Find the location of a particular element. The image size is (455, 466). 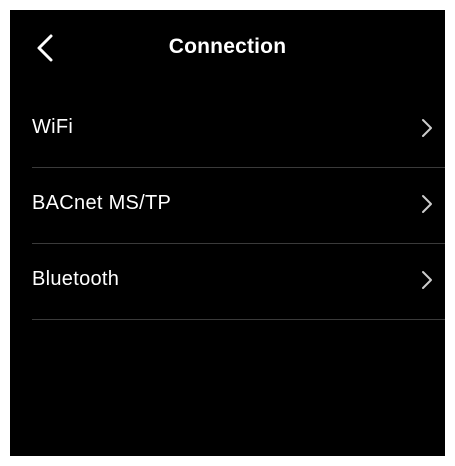

page-title: Connection is located at coordinates (227, 46).